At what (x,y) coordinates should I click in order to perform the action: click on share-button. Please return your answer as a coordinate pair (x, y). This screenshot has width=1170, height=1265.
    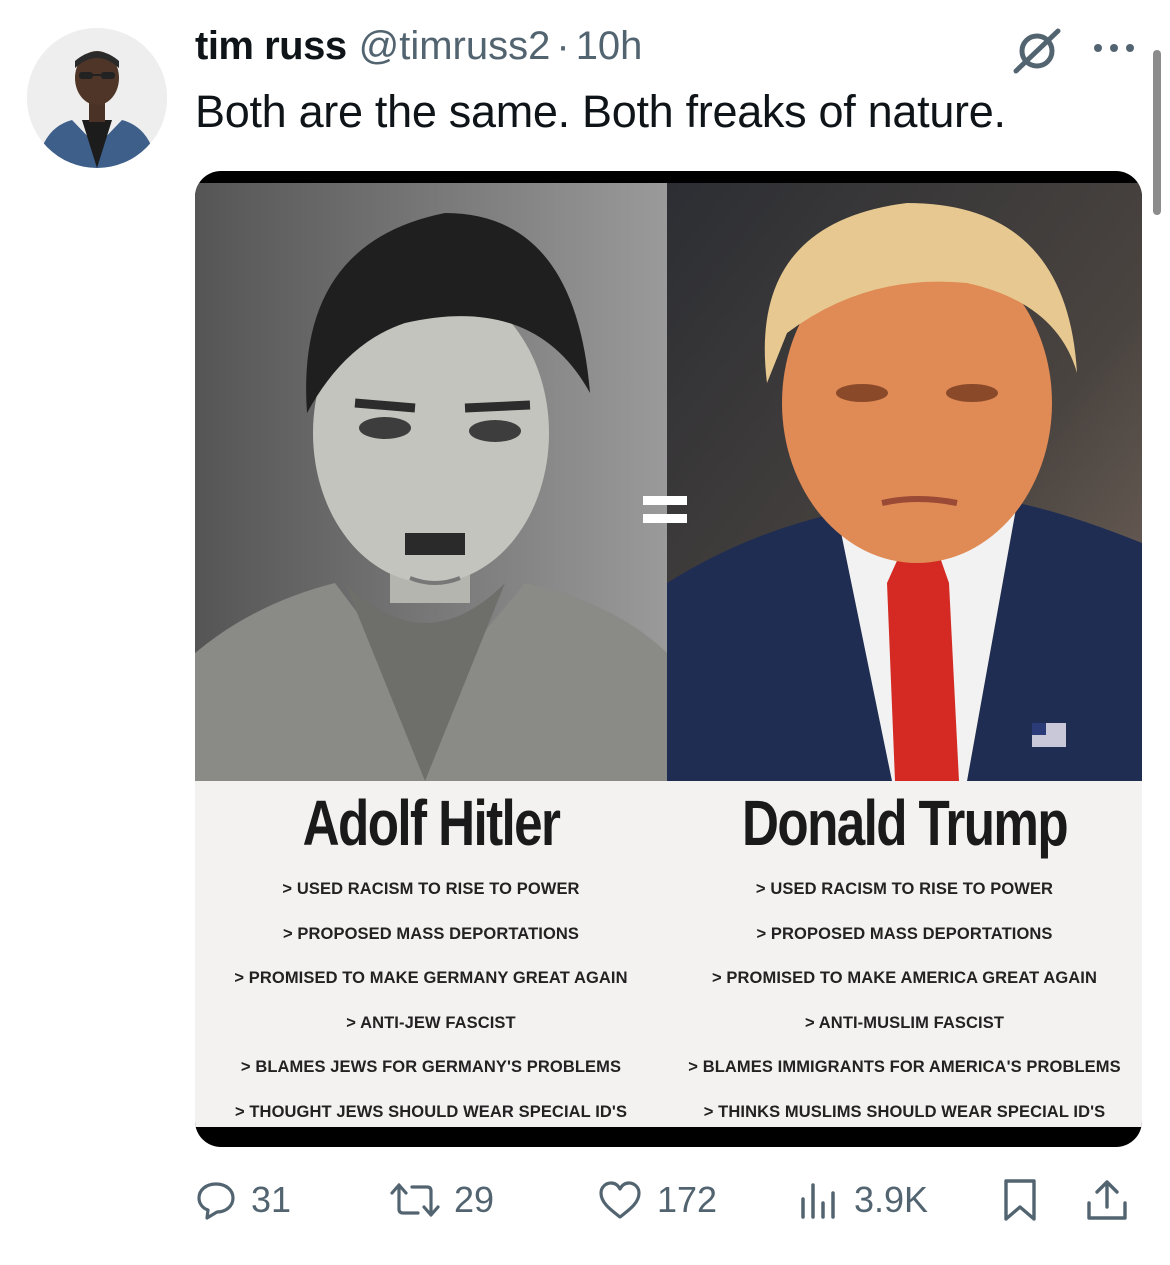
    Looking at the image, I should click on (1107, 1200).